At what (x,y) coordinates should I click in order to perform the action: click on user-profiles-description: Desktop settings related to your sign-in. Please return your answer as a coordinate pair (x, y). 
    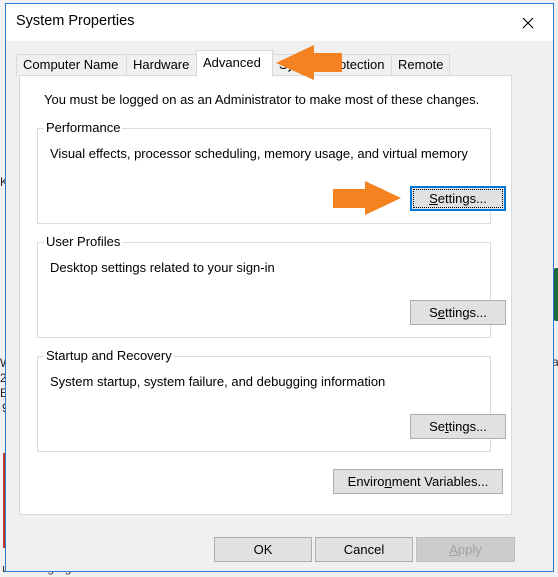
    Looking at the image, I should click on (162, 267).